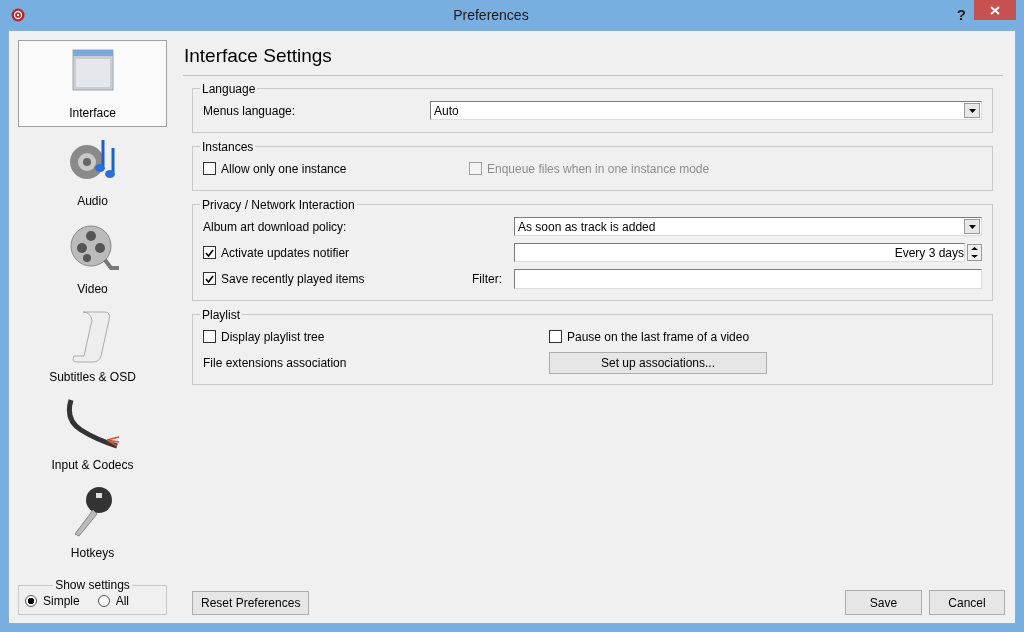 Image resolution: width=1024 pixels, height=632 pixels. Describe the element at coordinates (229, 88) in the screenshot. I see `group-title: Language` at that location.